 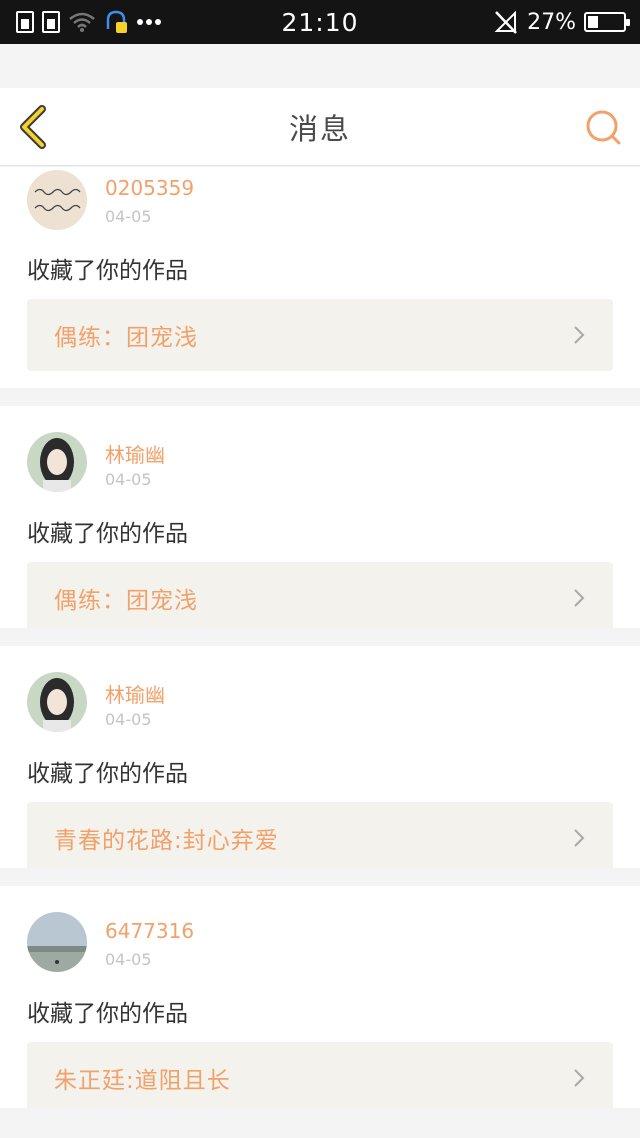 I want to click on status-right: 27%, so click(x=561, y=22).